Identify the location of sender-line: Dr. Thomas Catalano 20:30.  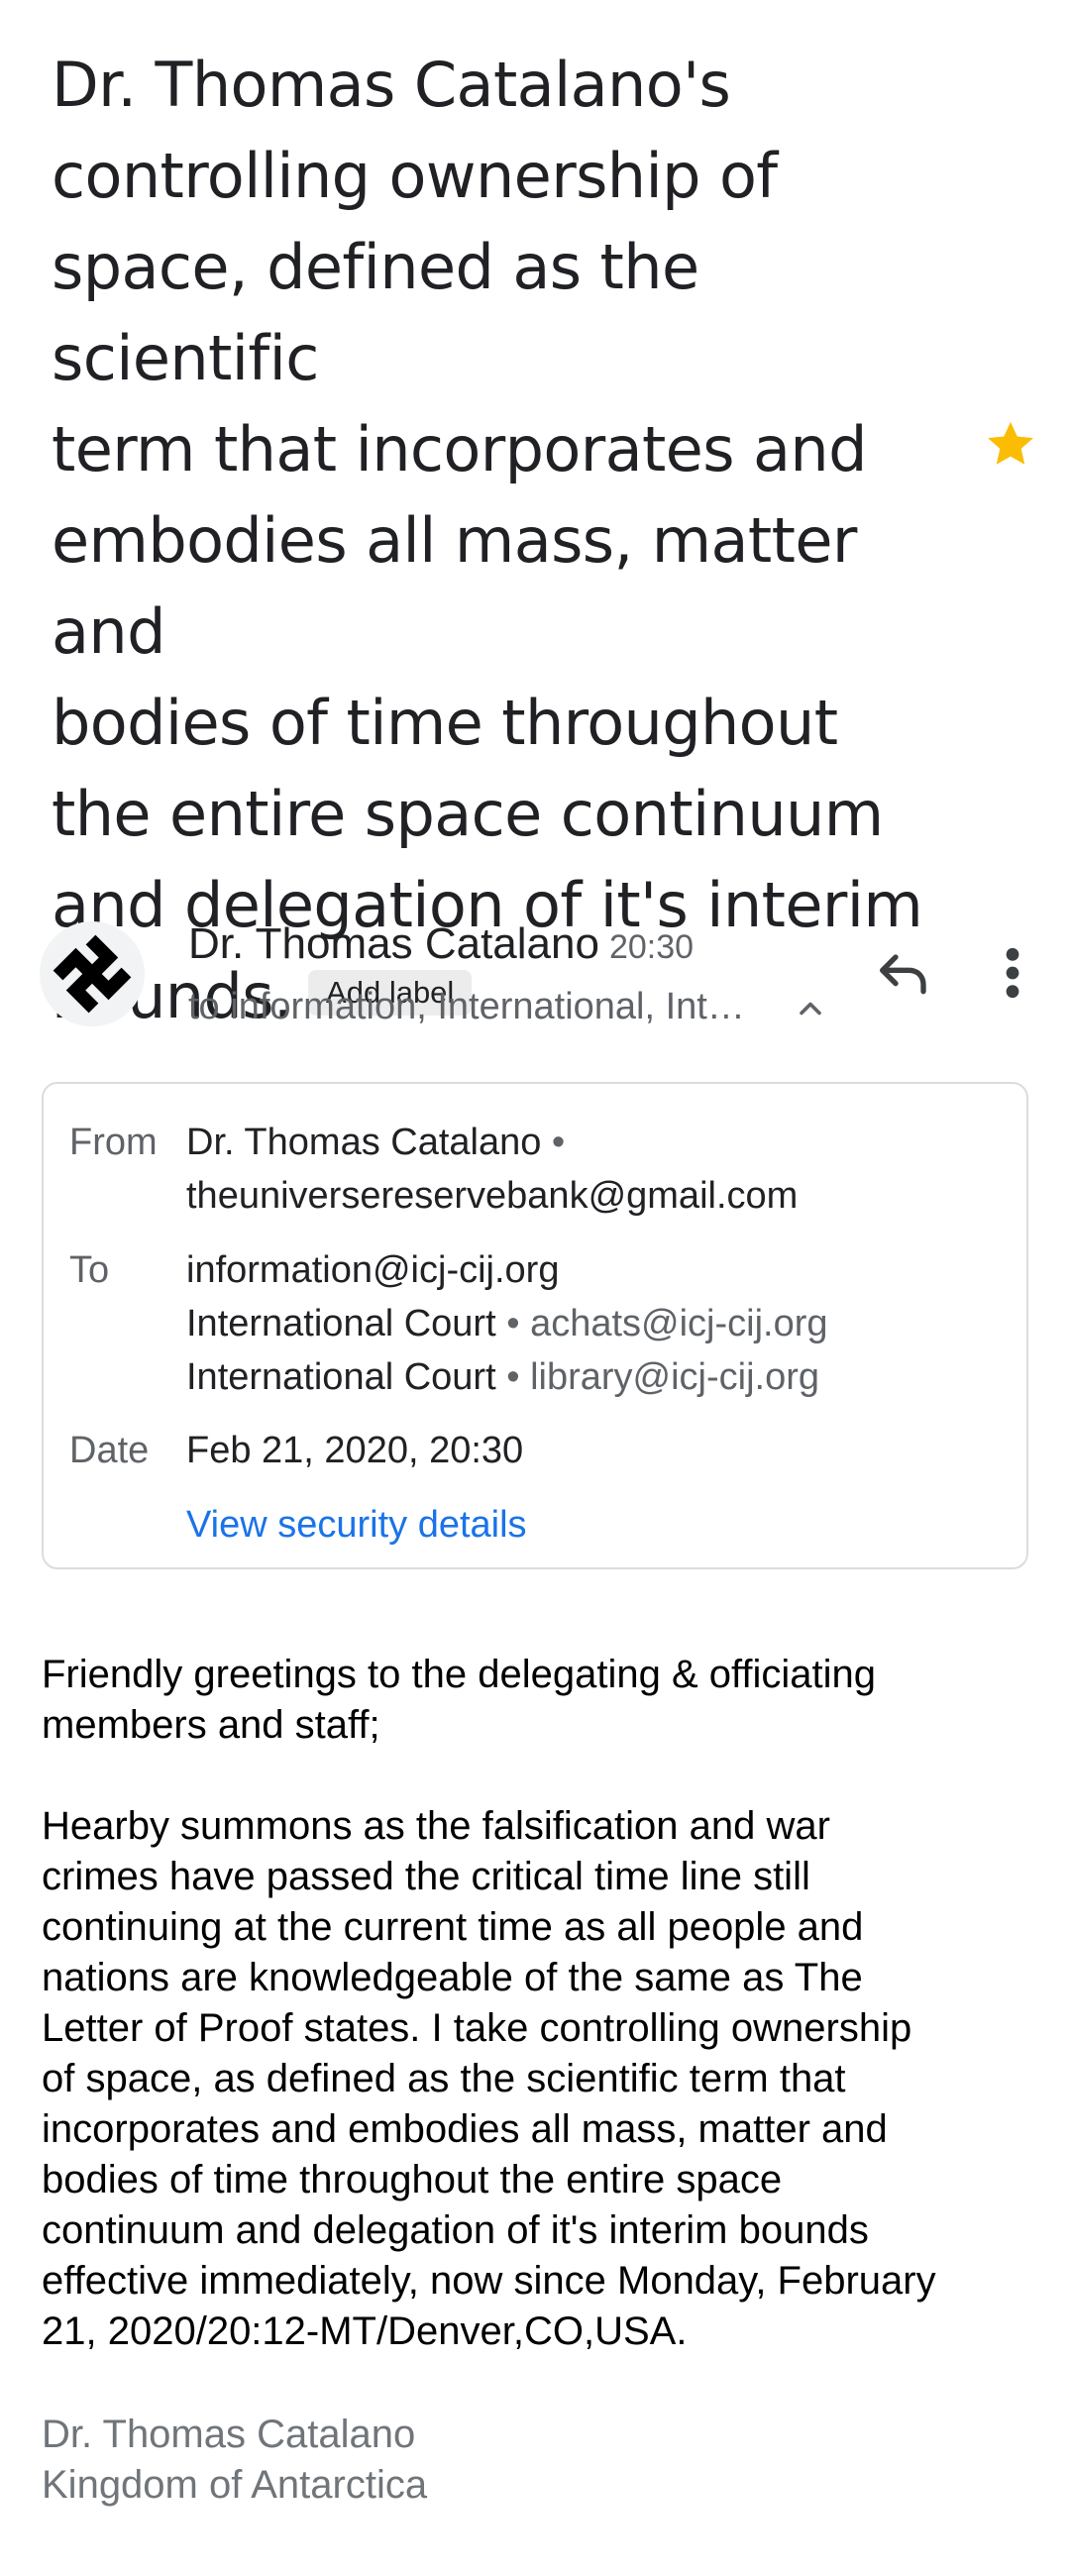
(441, 945).